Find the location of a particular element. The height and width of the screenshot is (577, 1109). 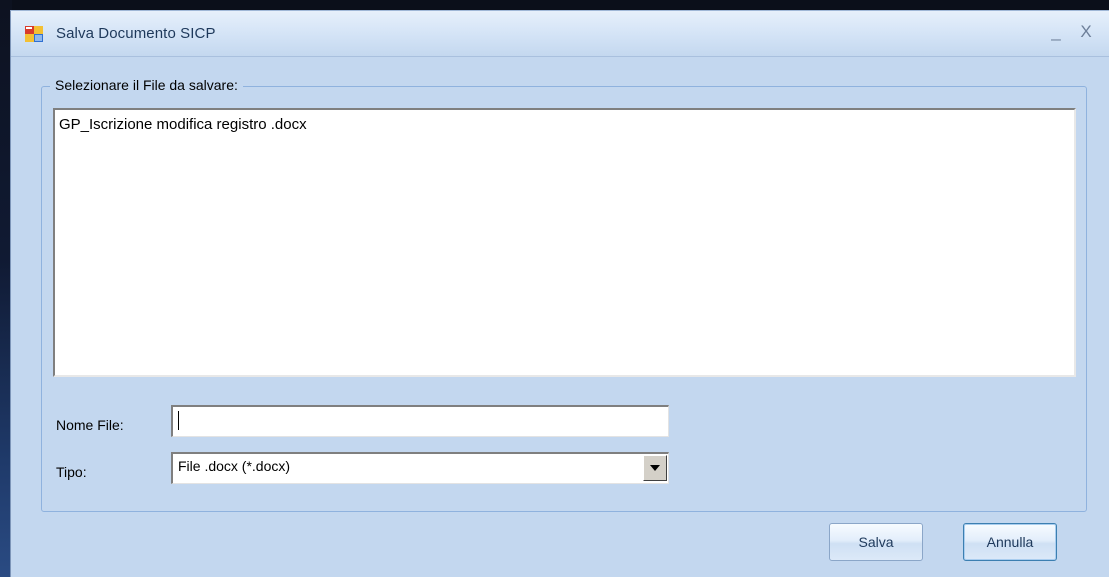

close-button: X is located at coordinates (1086, 32).